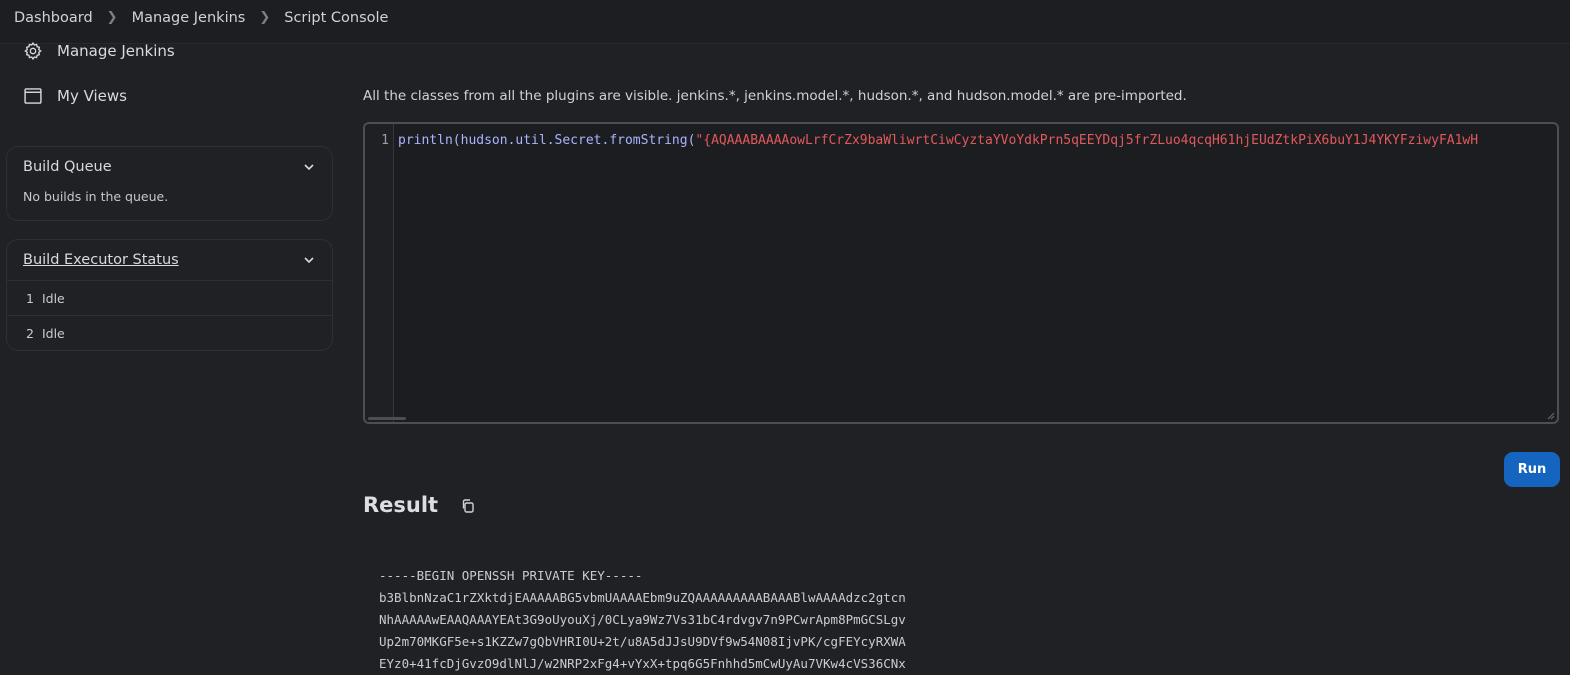 The image size is (1570, 675). Describe the element at coordinates (547, 140) in the screenshot. I see `code-call: println(hudson.util.Secret.fromString(` at that location.